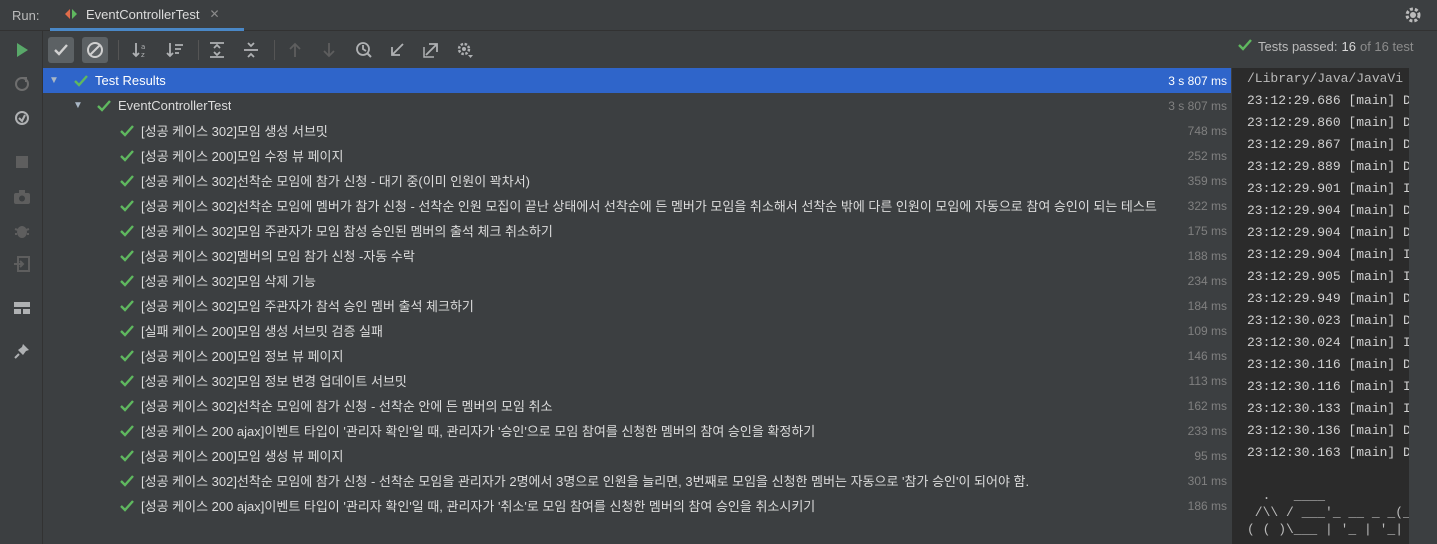 The image size is (1437, 544). I want to click on sort-alphabetically-icon: az, so click(141, 50).